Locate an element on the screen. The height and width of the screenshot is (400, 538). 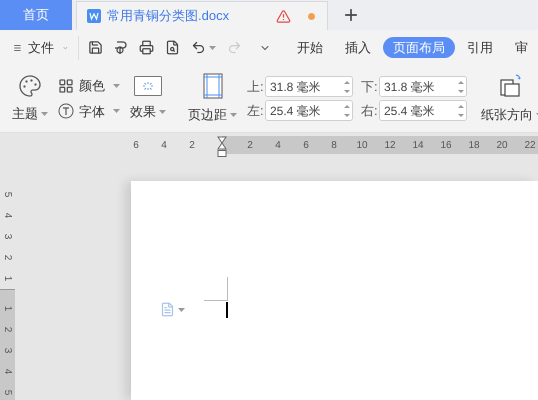
margin-label: 左: is located at coordinates (254, 111).